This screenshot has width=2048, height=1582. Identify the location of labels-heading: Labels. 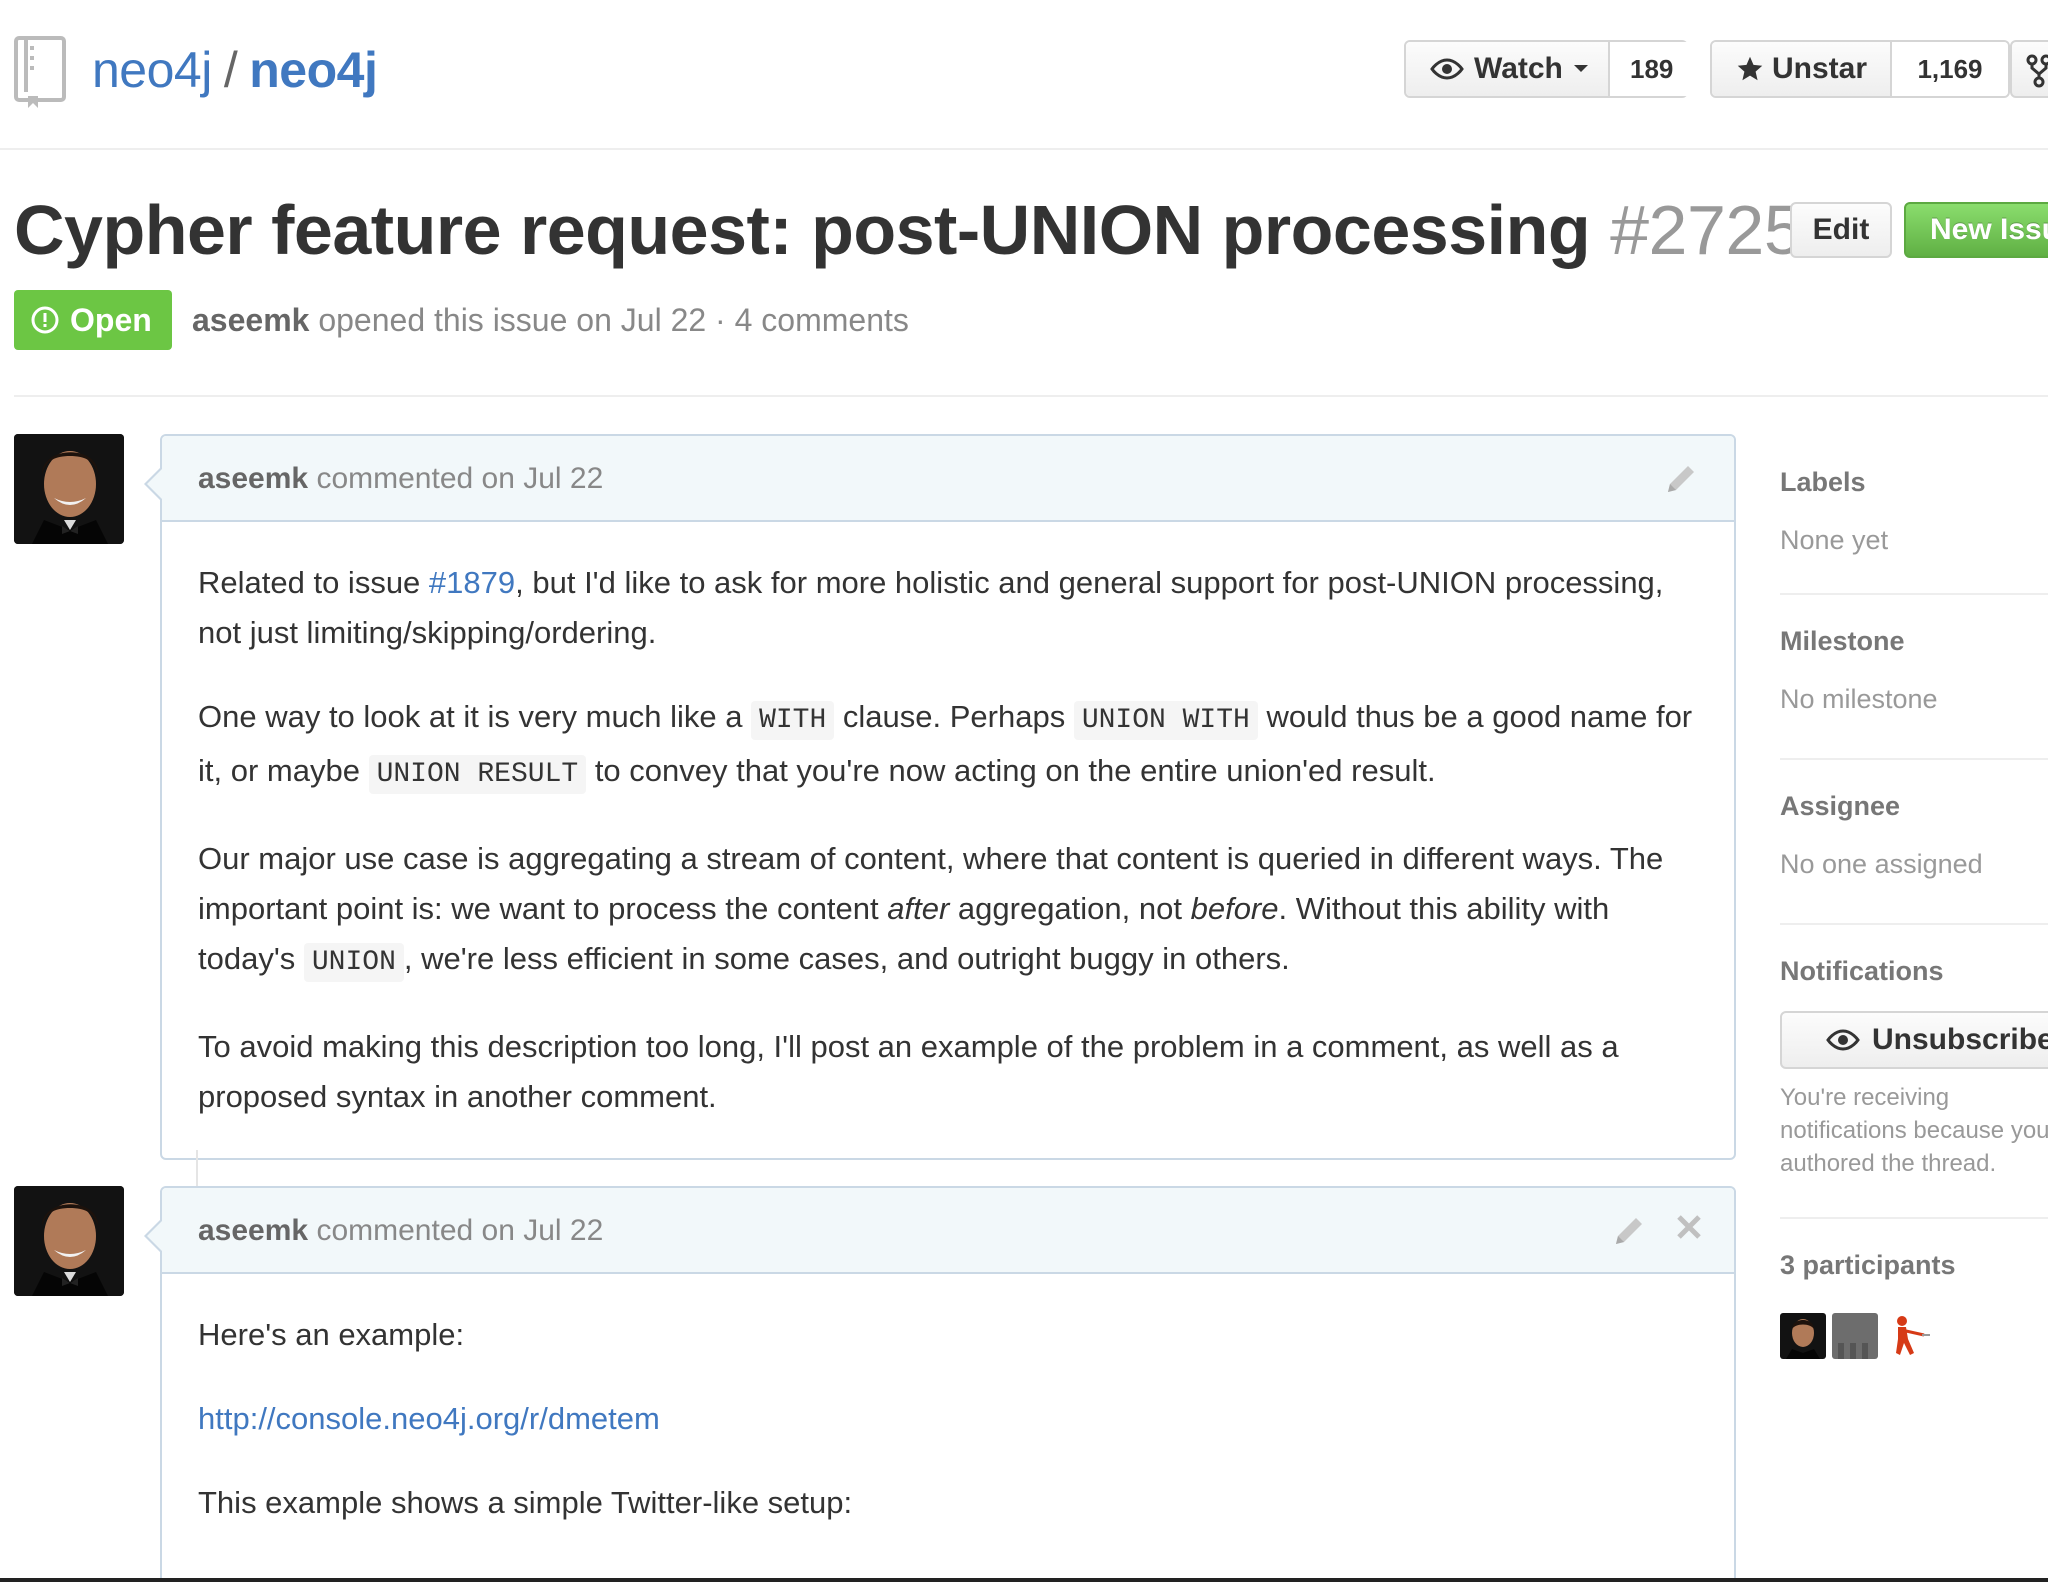
(1914, 482).